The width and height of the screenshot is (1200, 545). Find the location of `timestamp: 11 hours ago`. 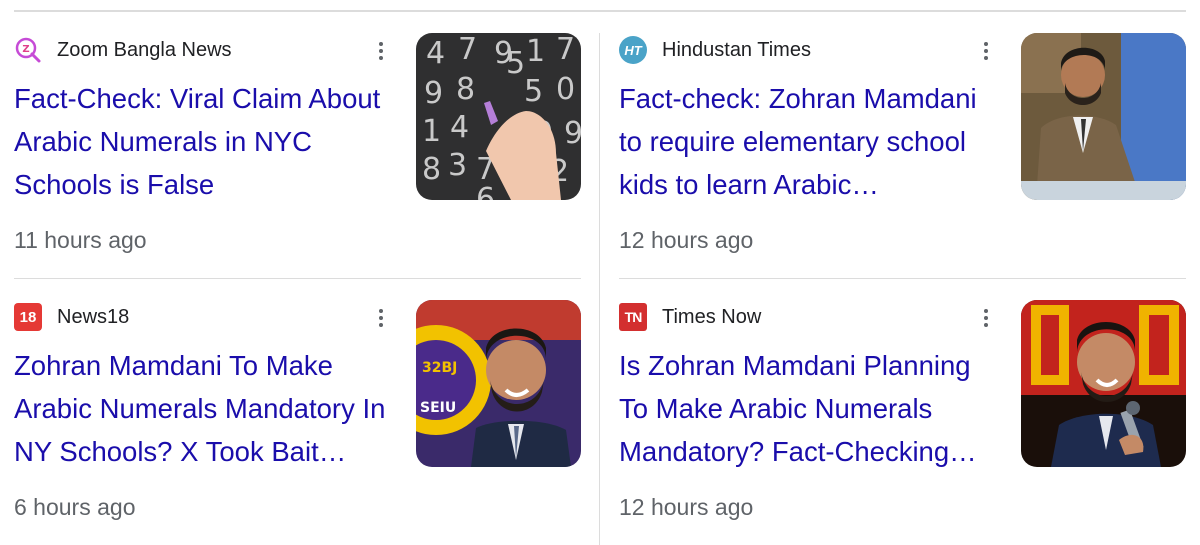

timestamp: 11 hours ago is located at coordinates (80, 240).